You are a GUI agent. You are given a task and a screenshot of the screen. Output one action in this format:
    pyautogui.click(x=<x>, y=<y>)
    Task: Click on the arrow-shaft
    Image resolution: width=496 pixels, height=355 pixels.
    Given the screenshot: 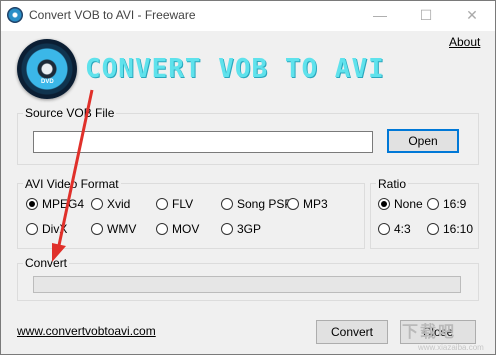 What is the action you would take?
    pyautogui.click(x=75, y=170)
    